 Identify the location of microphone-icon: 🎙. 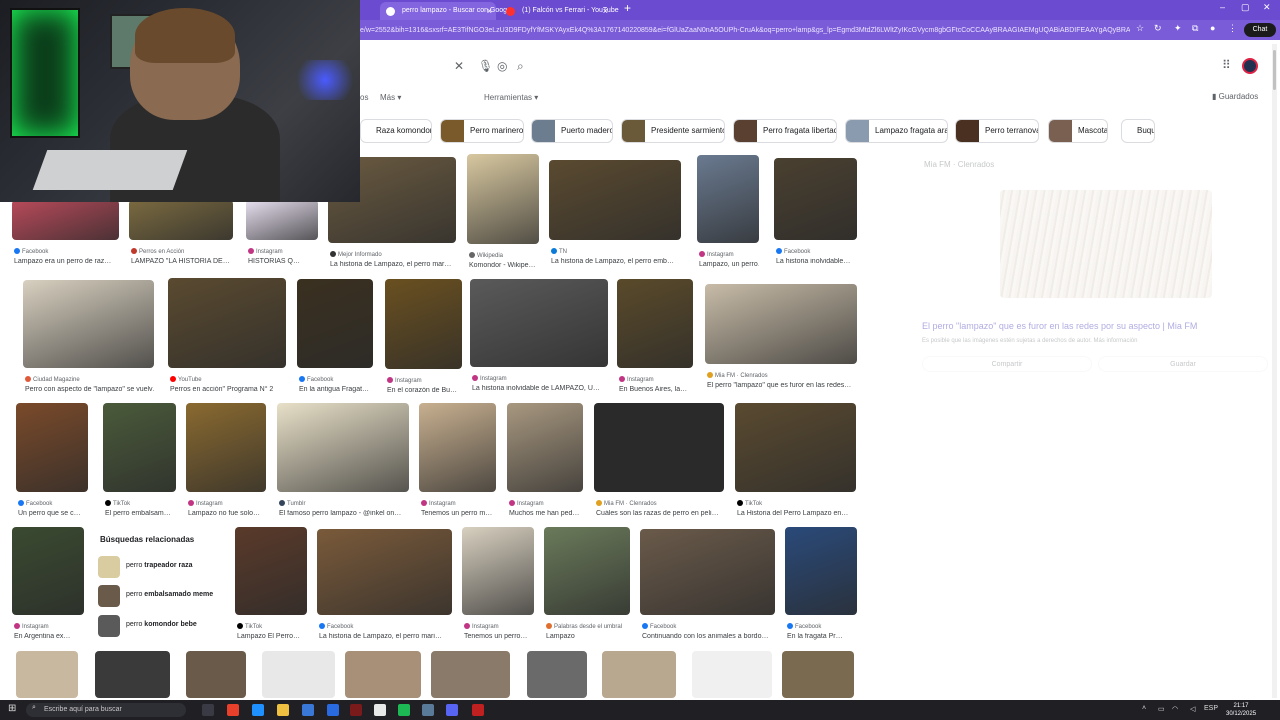
(485, 66).